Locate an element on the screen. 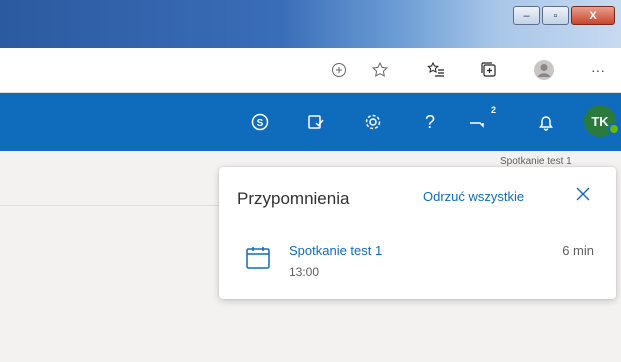 This screenshot has width=621, height=362. close-icon is located at coordinates (583, 196).